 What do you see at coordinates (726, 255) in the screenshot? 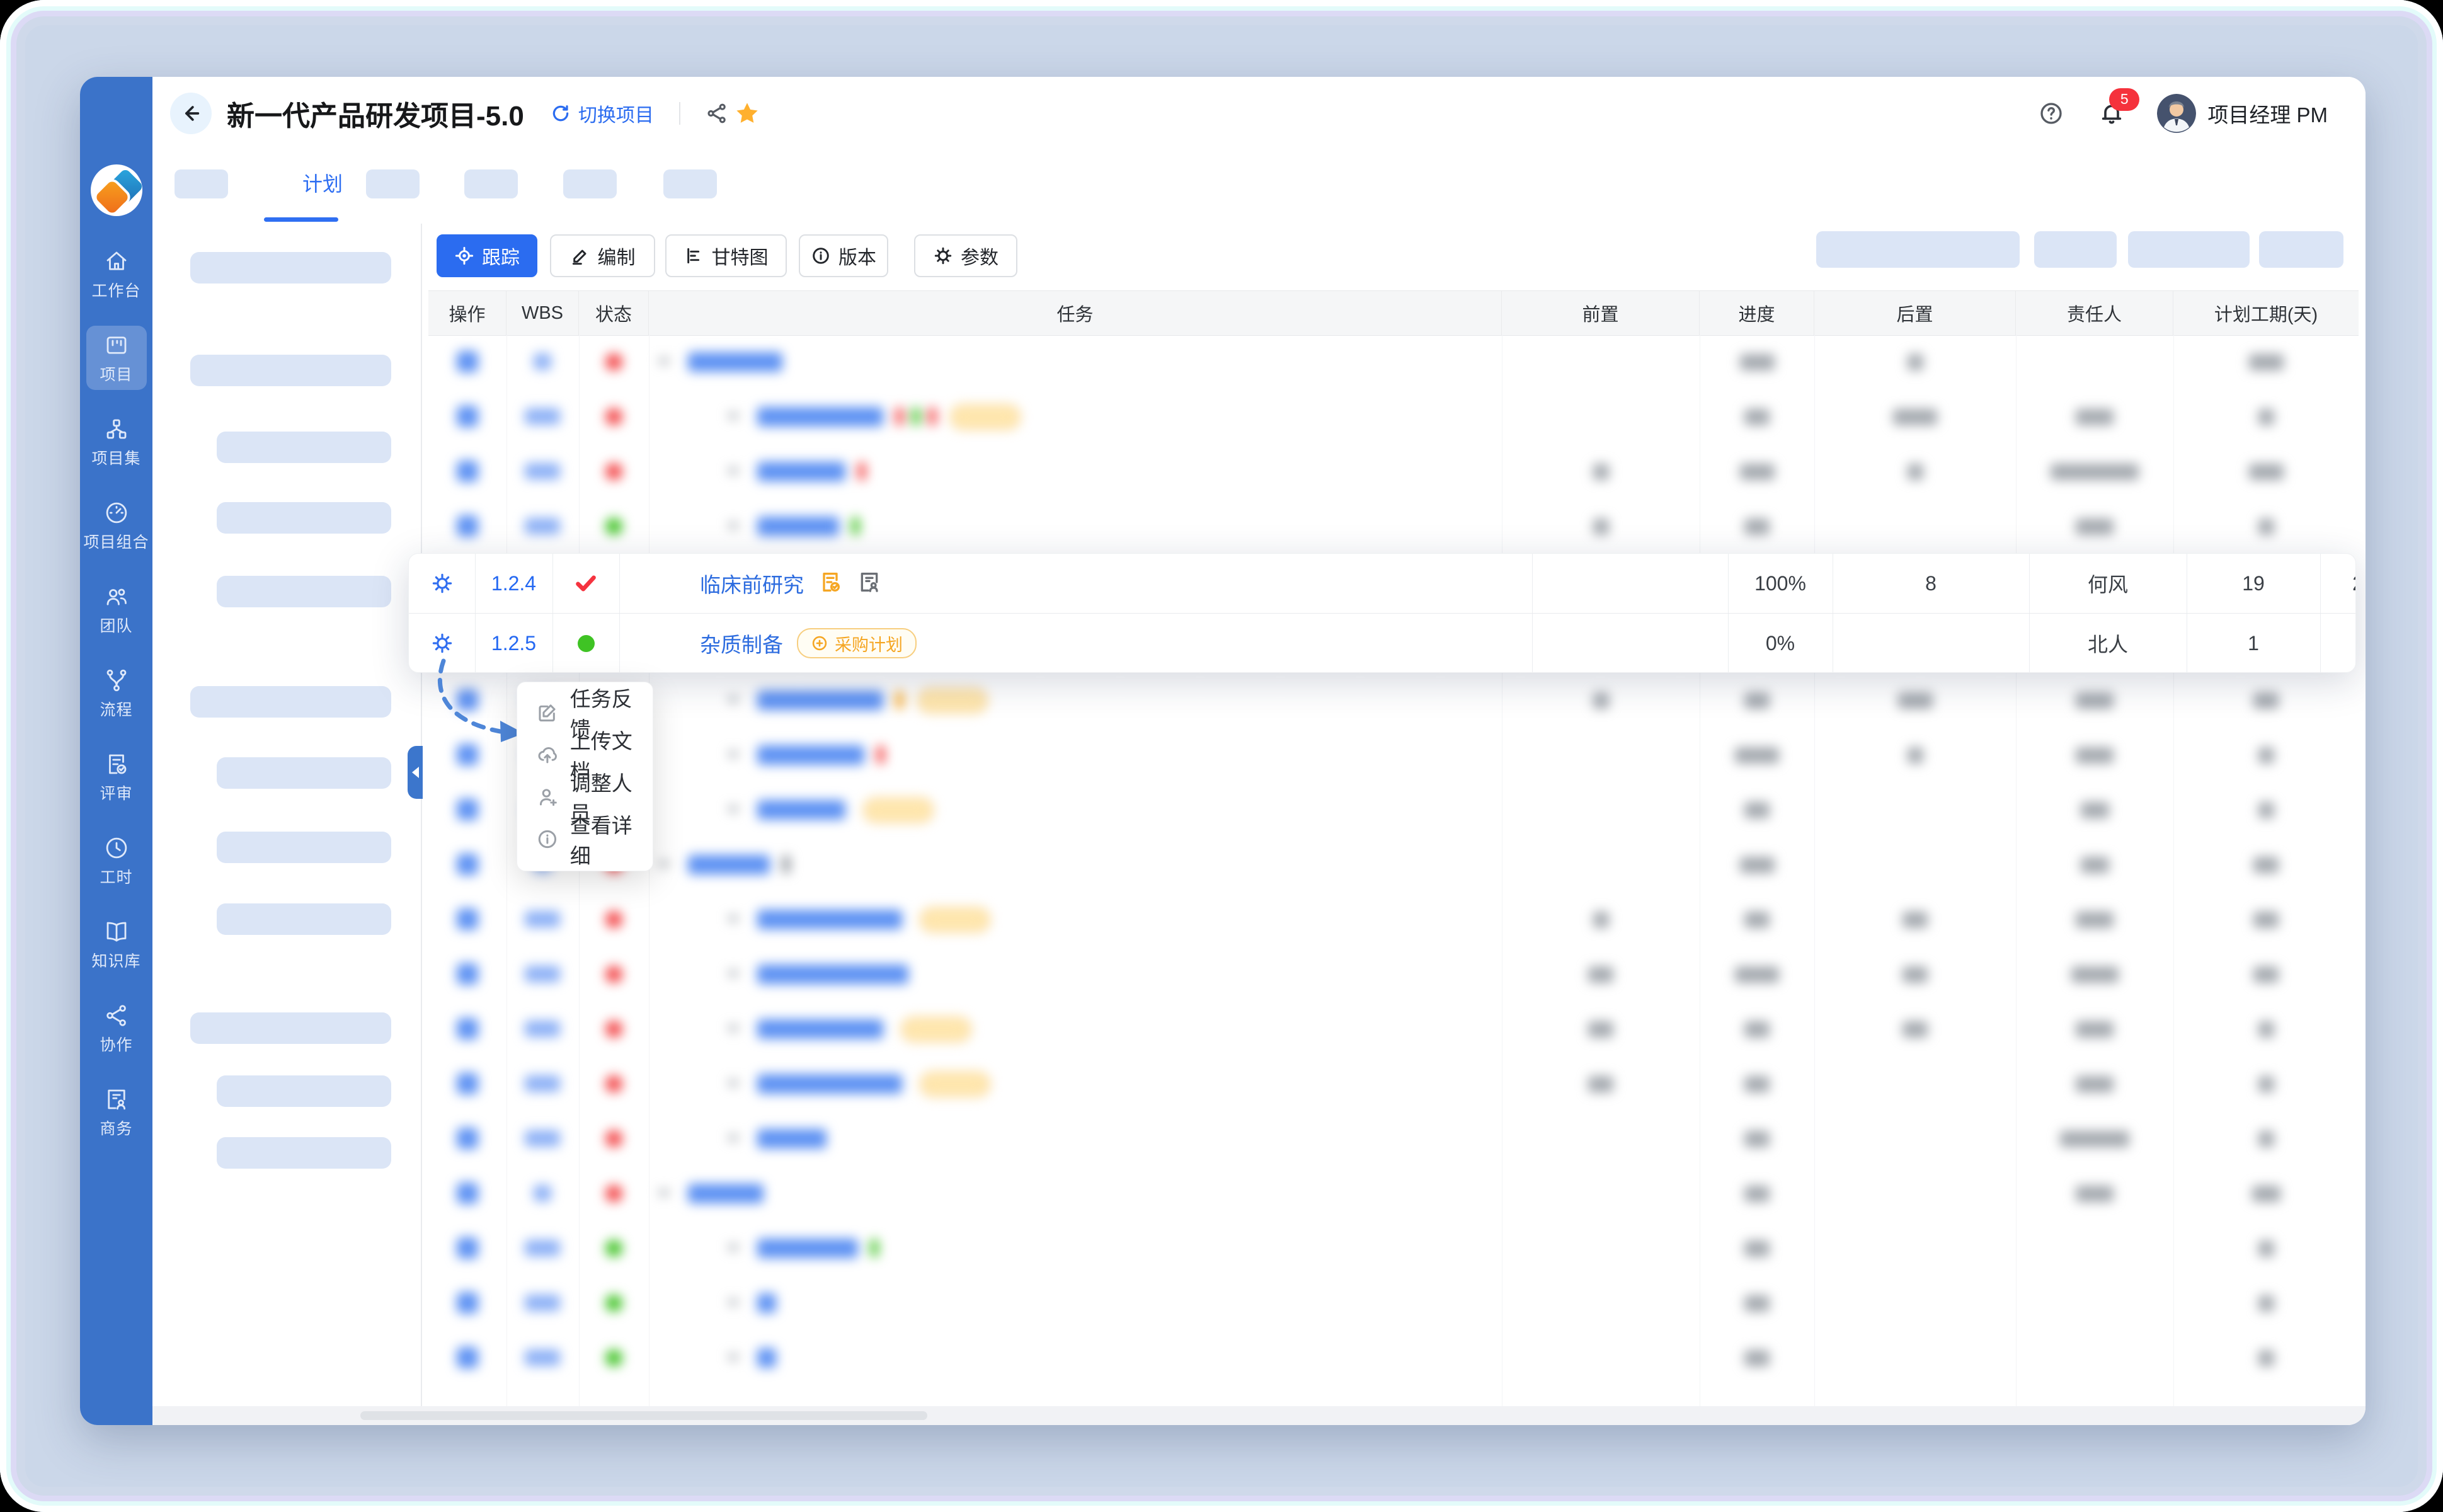
I see `gantt-button: 甘特图` at bounding box center [726, 255].